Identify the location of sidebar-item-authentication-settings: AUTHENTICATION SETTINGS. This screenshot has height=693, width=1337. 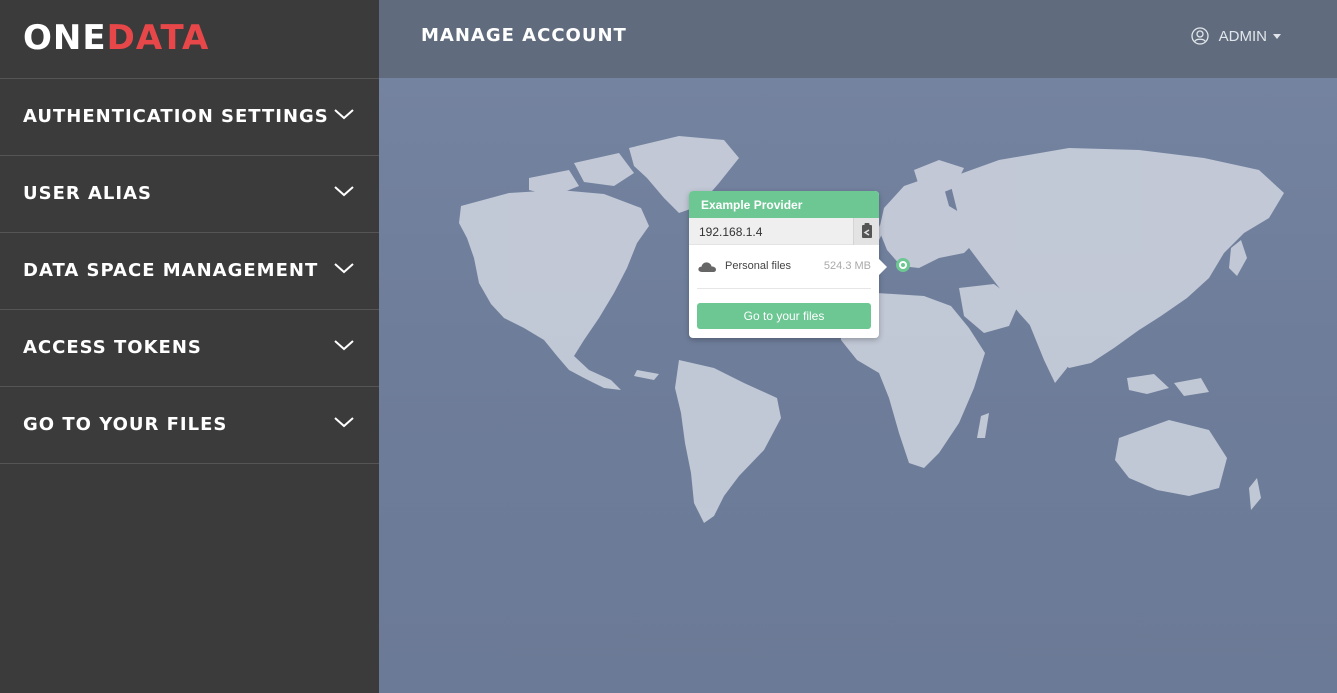
(189, 117).